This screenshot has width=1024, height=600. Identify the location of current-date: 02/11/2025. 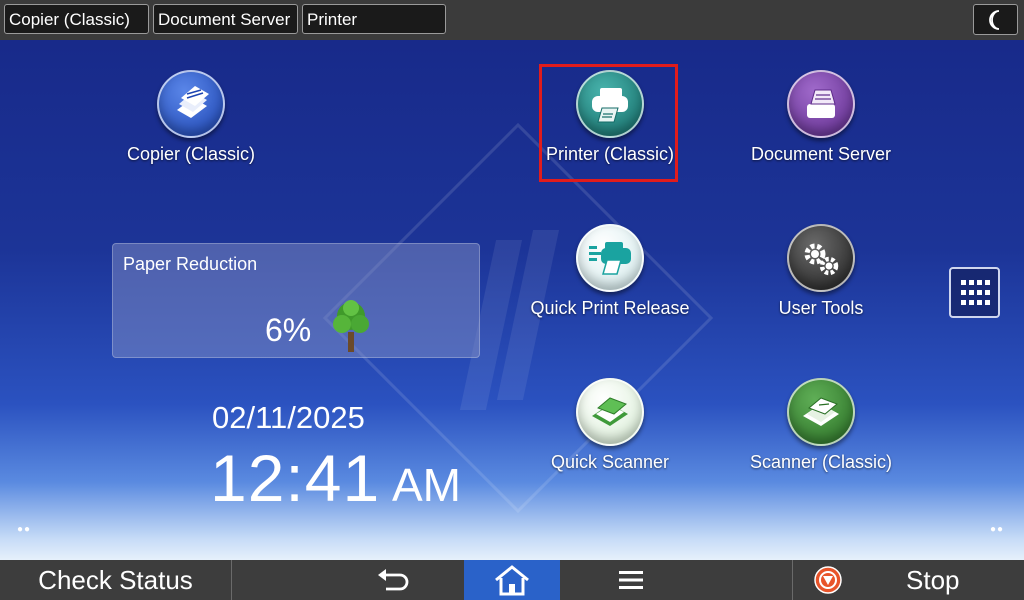
(288, 417).